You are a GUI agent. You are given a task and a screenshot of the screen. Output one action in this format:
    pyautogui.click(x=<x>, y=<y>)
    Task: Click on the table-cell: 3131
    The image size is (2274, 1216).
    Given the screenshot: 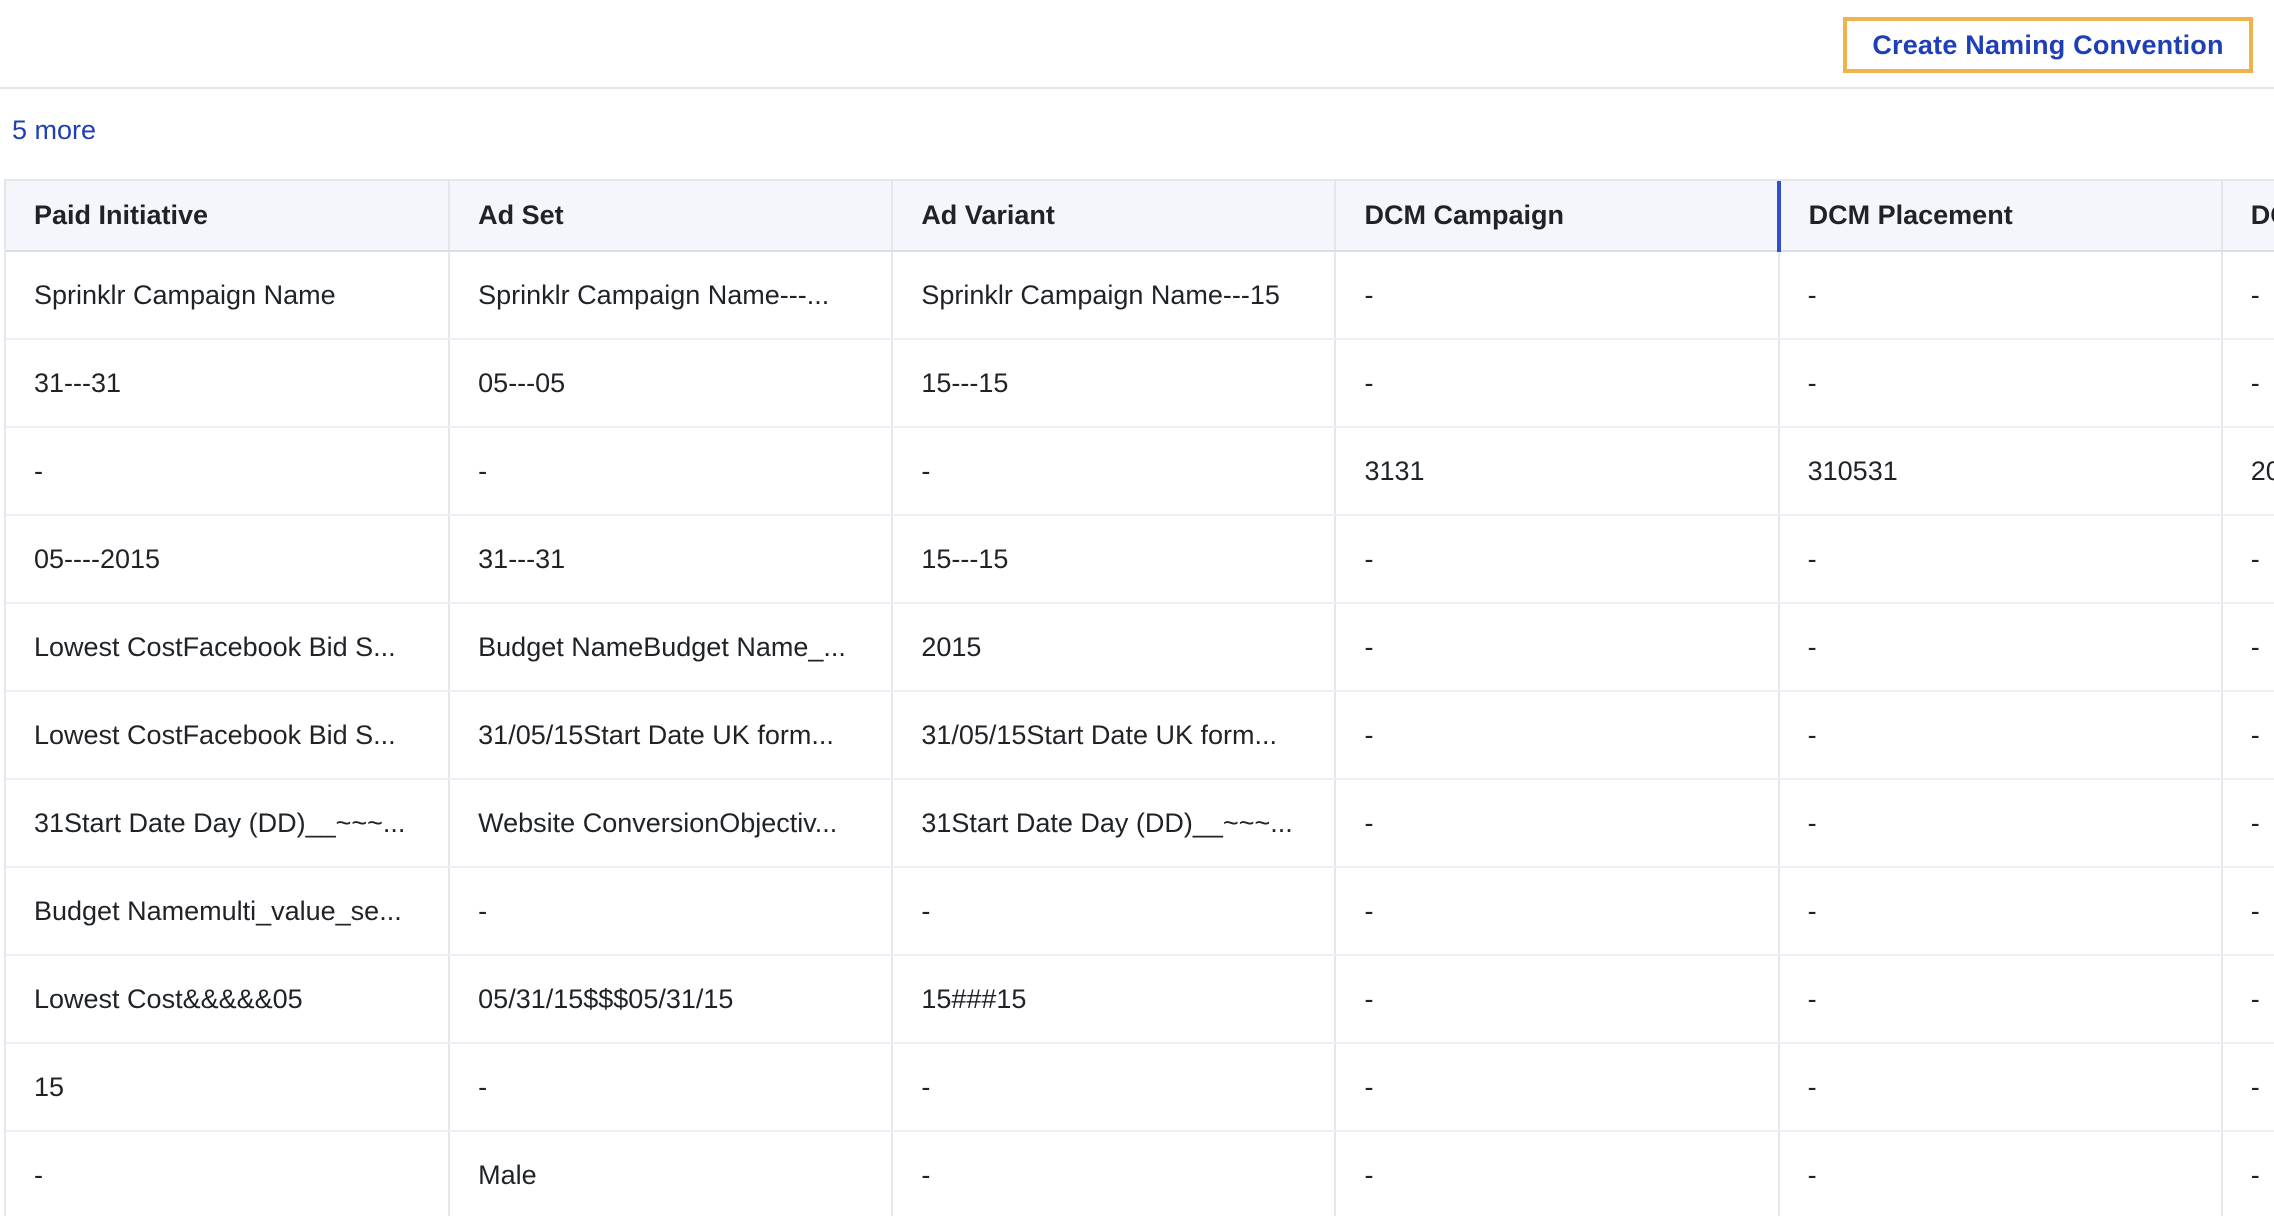 What is the action you would take?
    pyautogui.click(x=1557, y=471)
    